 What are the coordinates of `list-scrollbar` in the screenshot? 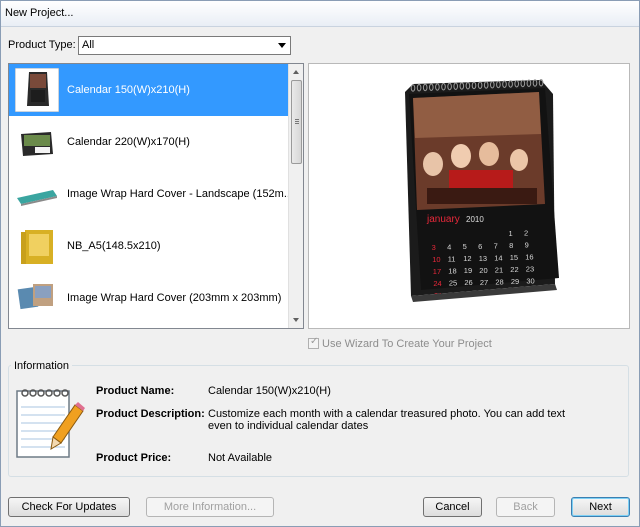 It's located at (295, 196).